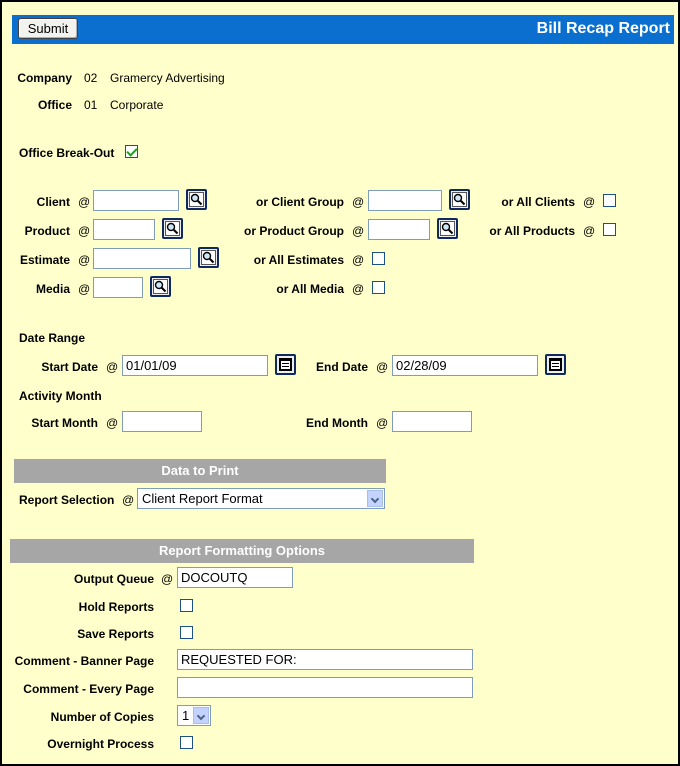 This screenshot has height=766, width=680. I want to click on calendar-icon, so click(555, 364).